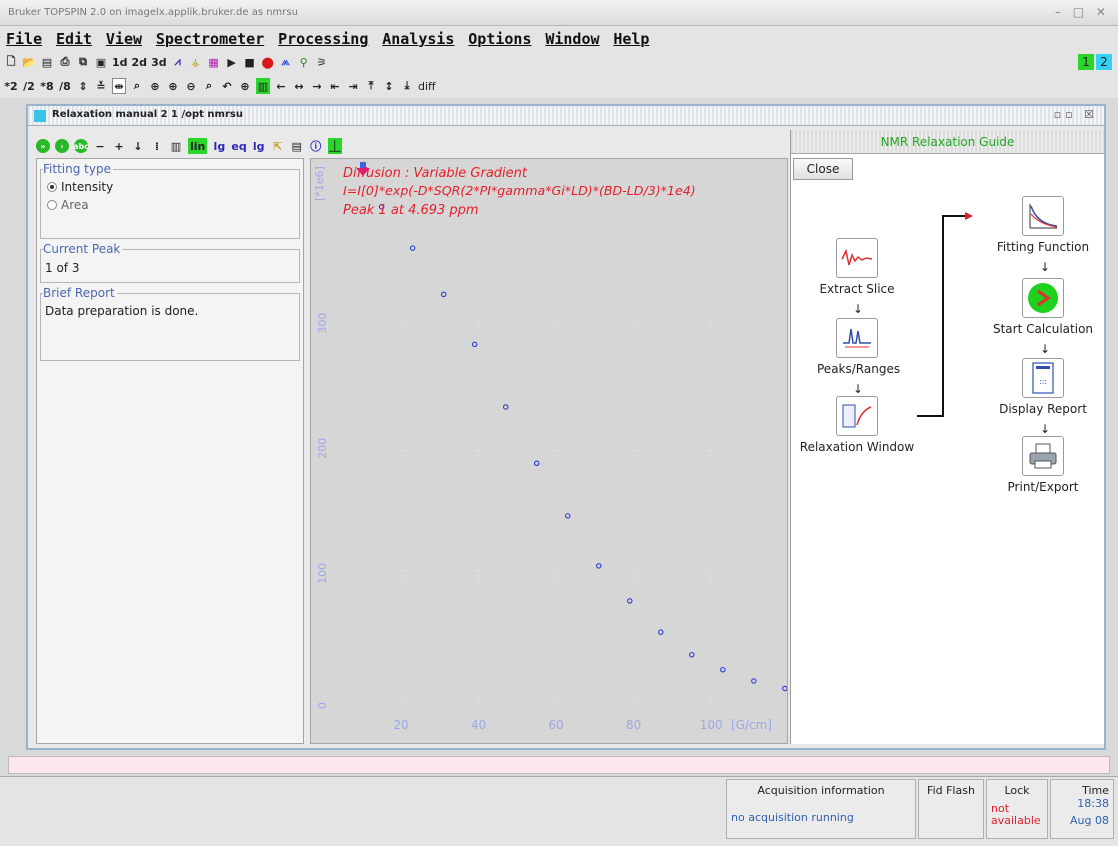  What do you see at coordinates (209, 86) in the screenshot?
I see `zoom-reset-icon: ⌕` at bounding box center [209, 86].